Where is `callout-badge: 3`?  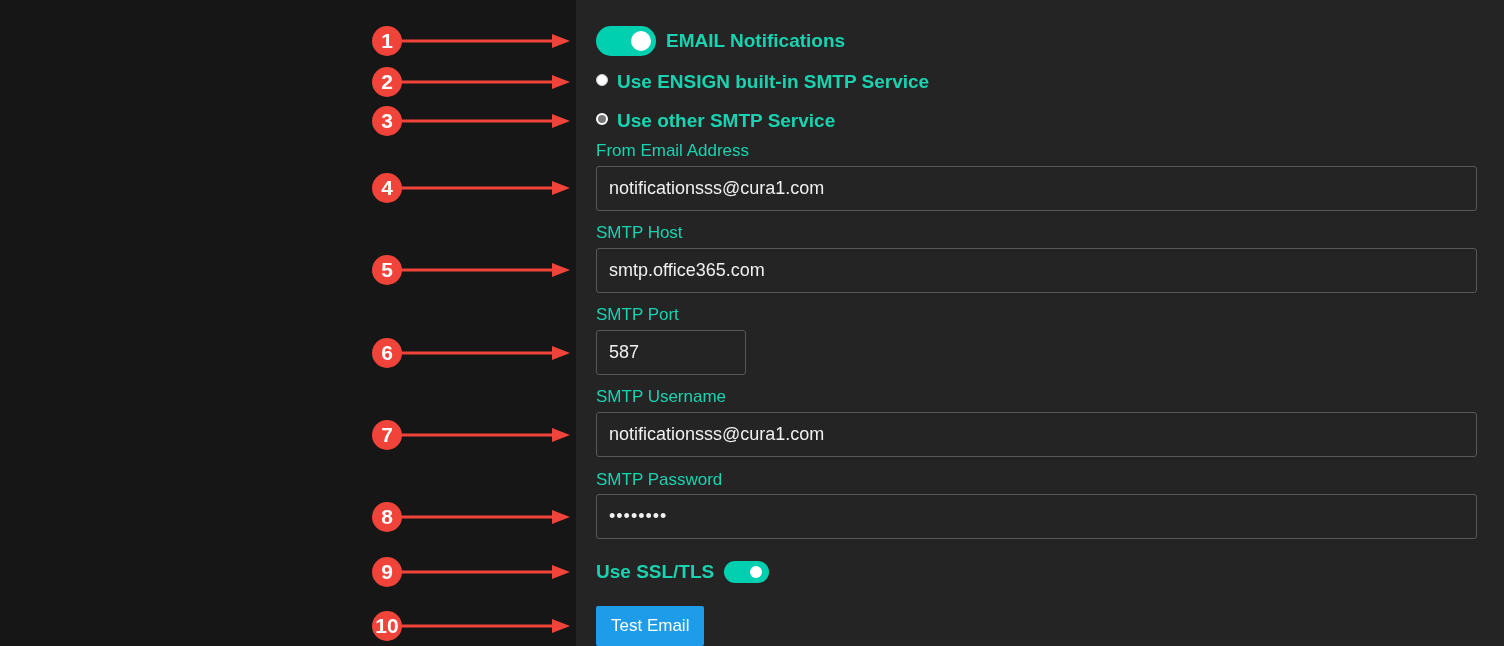 callout-badge: 3 is located at coordinates (387, 121).